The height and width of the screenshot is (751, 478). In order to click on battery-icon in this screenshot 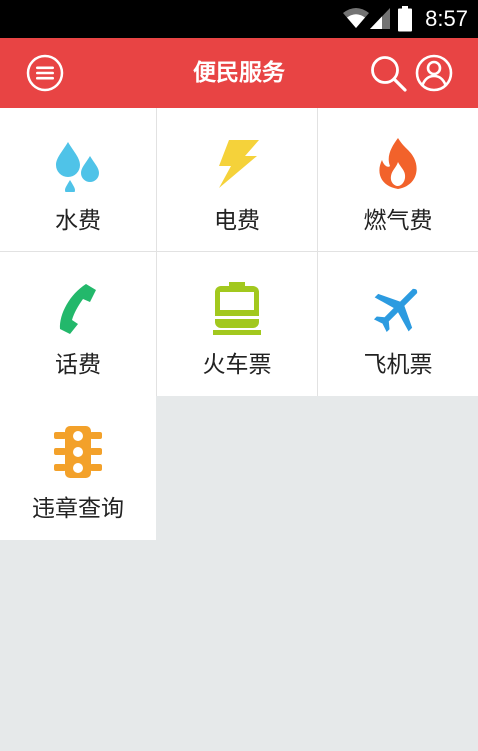, I will do `click(405, 19)`.